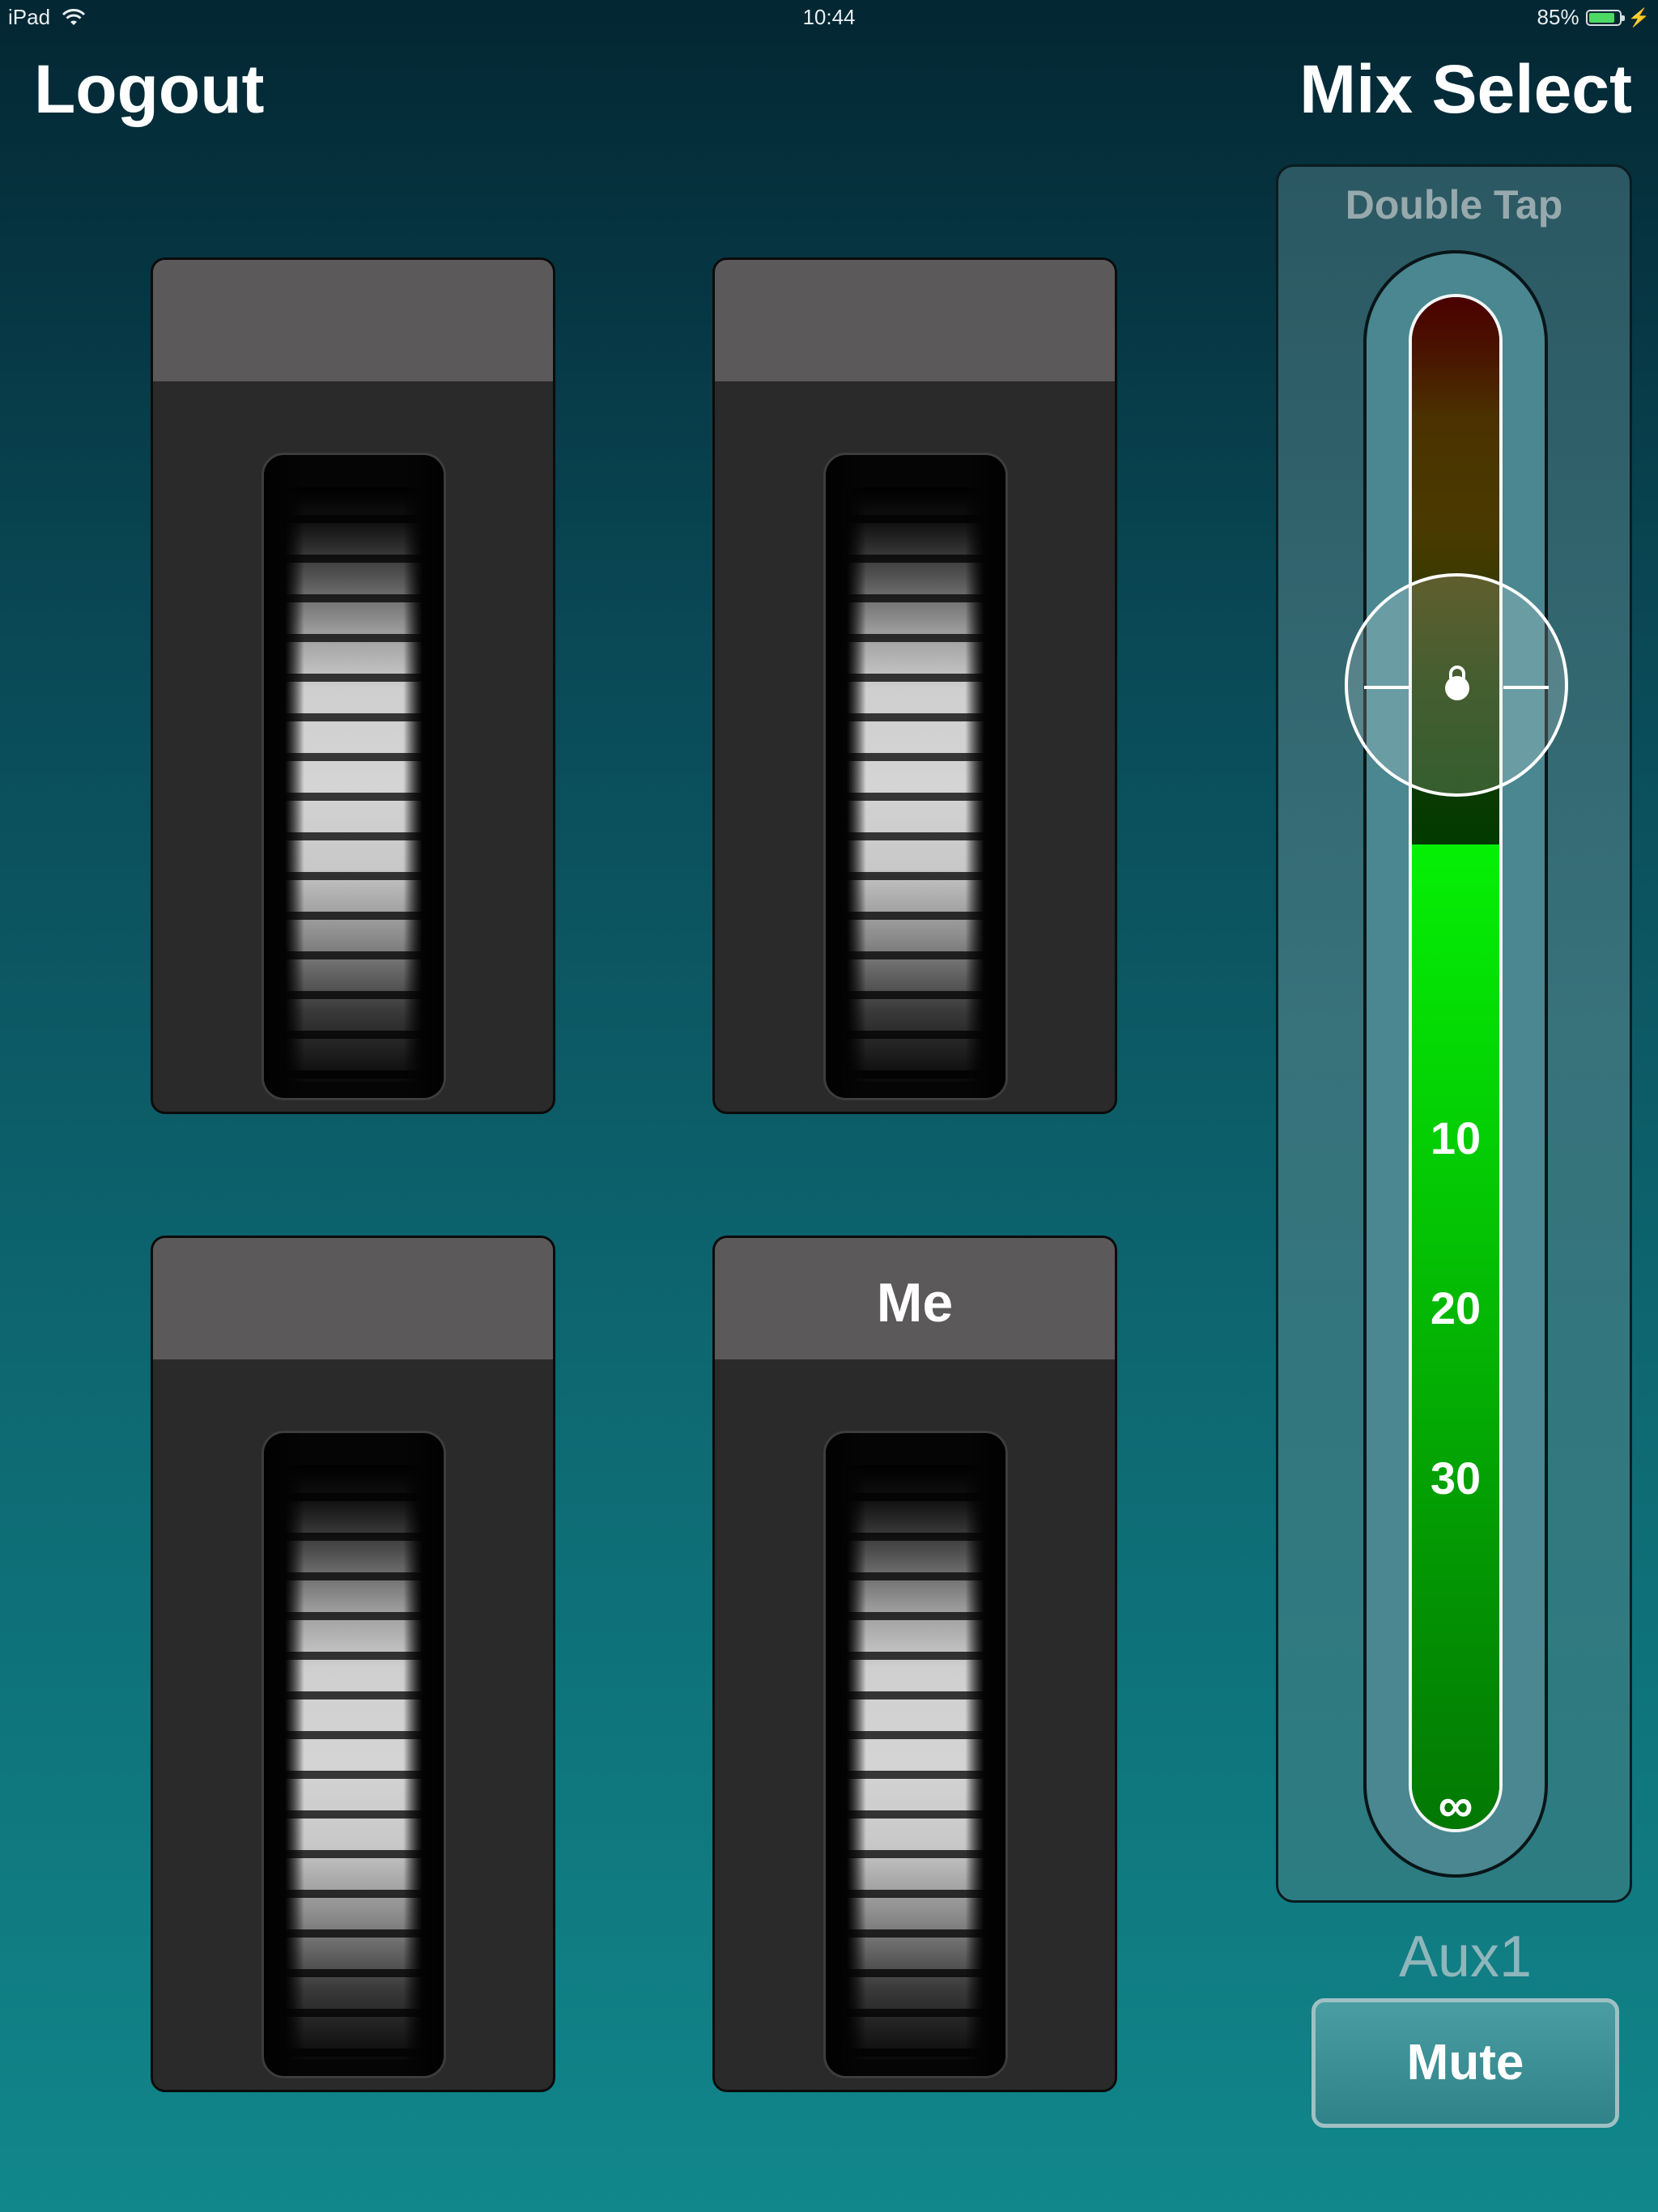  I want to click on lock-icon, so click(1457, 683).